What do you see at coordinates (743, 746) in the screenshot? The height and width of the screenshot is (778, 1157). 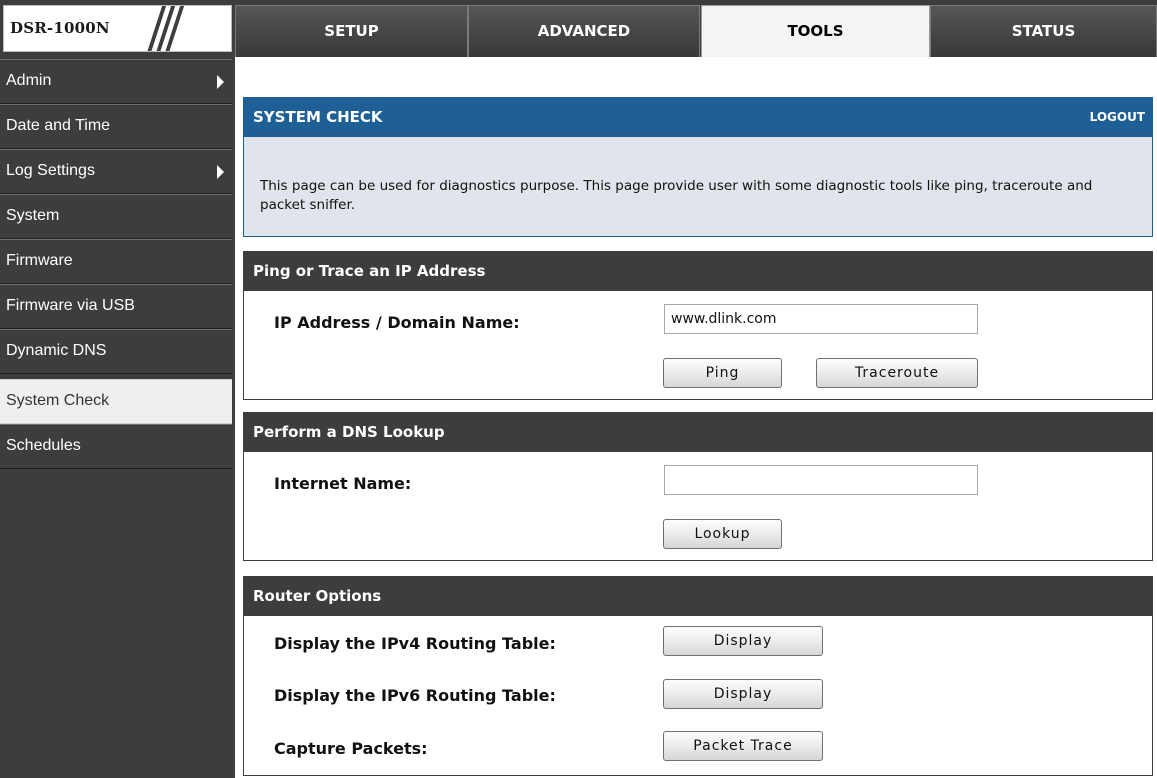 I see `packet-trace-button: Packet Trace` at bounding box center [743, 746].